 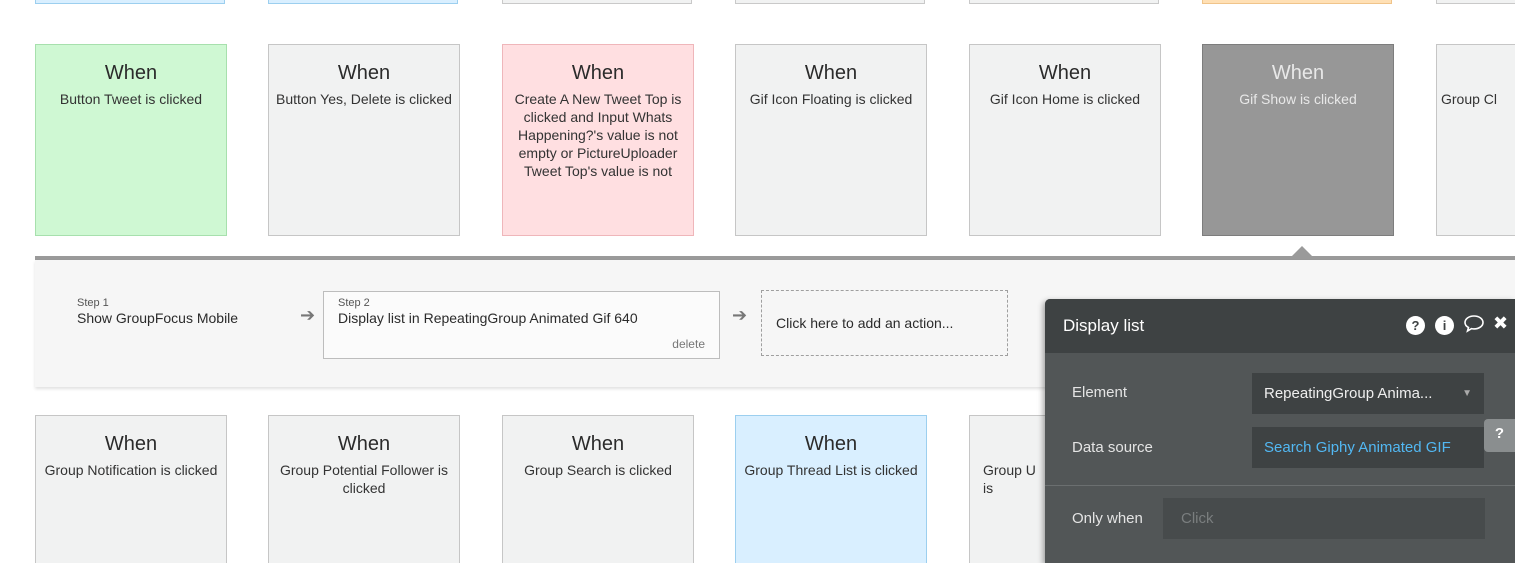 What do you see at coordinates (1298, 99) in the screenshot?
I see `card-description: Gif Show is clicked` at bounding box center [1298, 99].